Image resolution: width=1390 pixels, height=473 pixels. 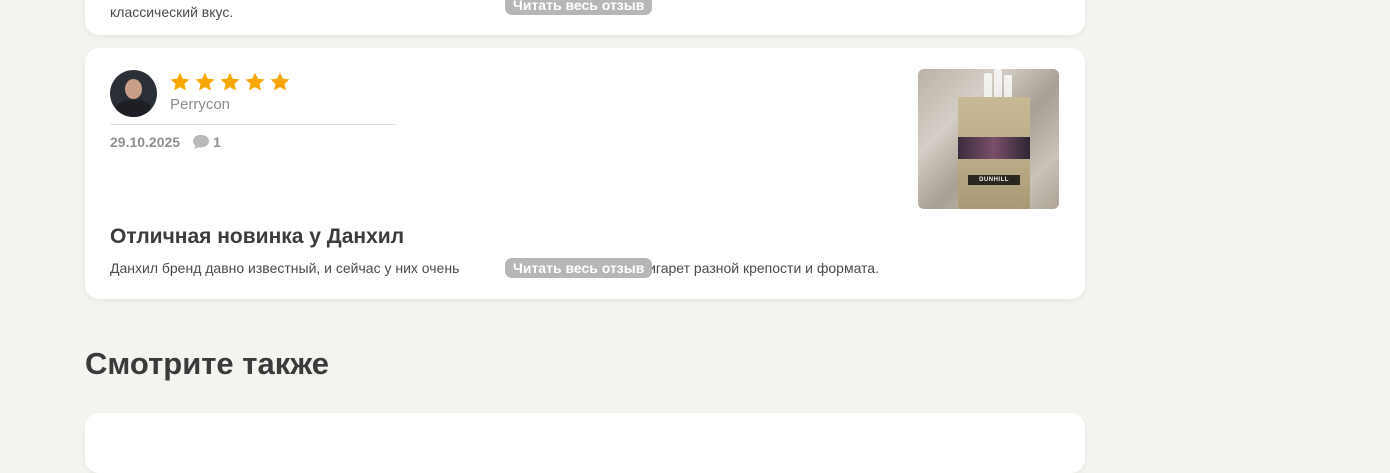 What do you see at coordinates (133, 108) in the screenshot?
I see `avatar-body-shape` at bounding box center [133, 108].